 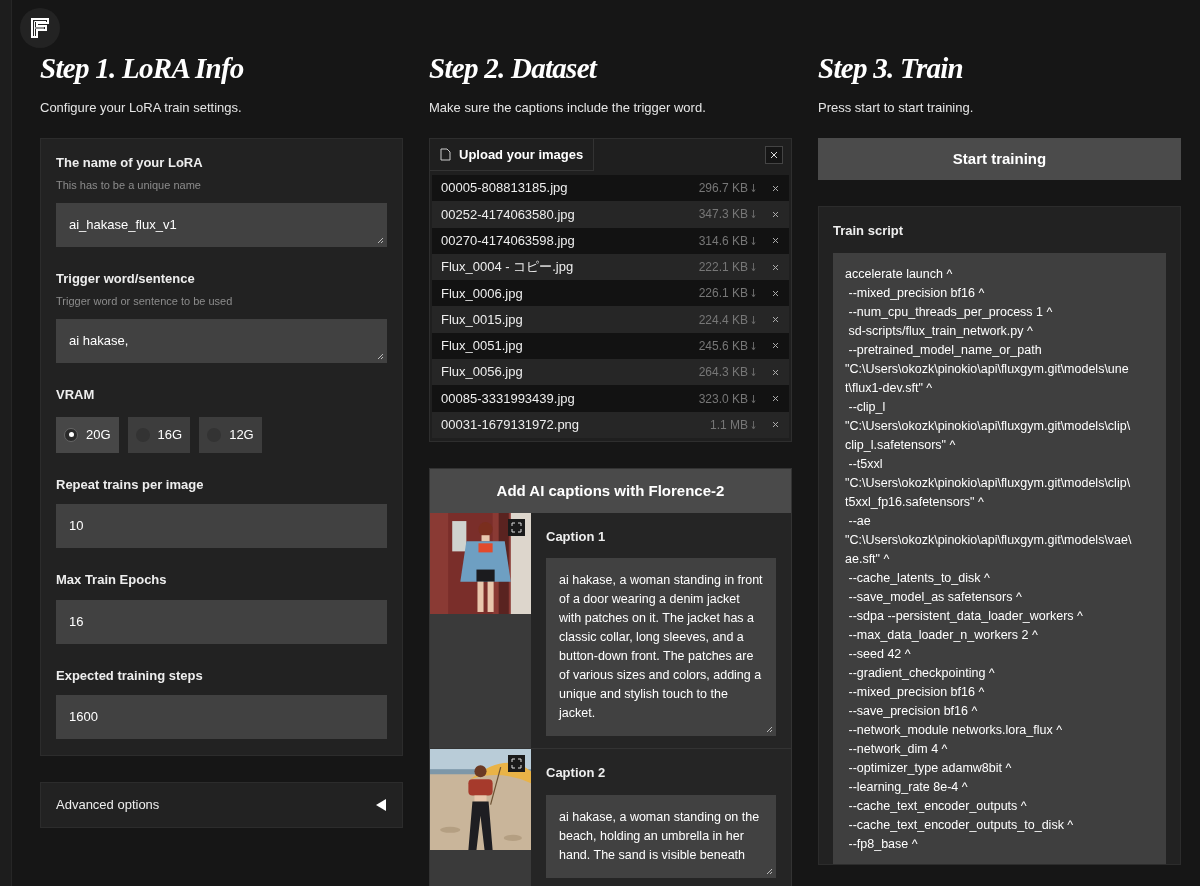 I want to click on script-line: --save_precision bf16 ^, so click(x=913, y=711).